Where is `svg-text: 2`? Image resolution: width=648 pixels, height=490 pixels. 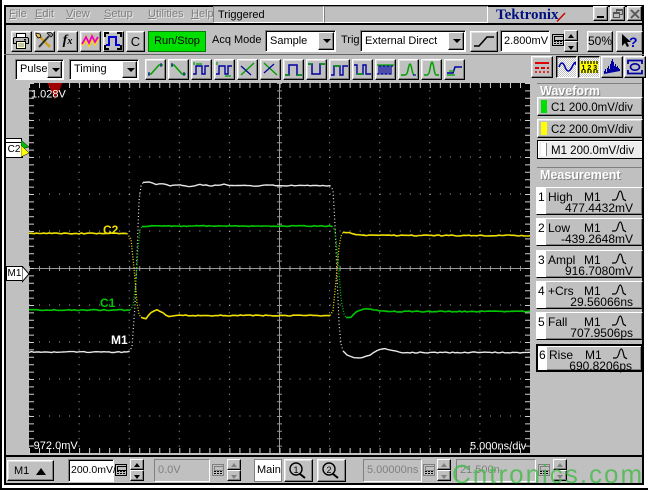 svg-text: 2 is located at coordinates (329, 470).